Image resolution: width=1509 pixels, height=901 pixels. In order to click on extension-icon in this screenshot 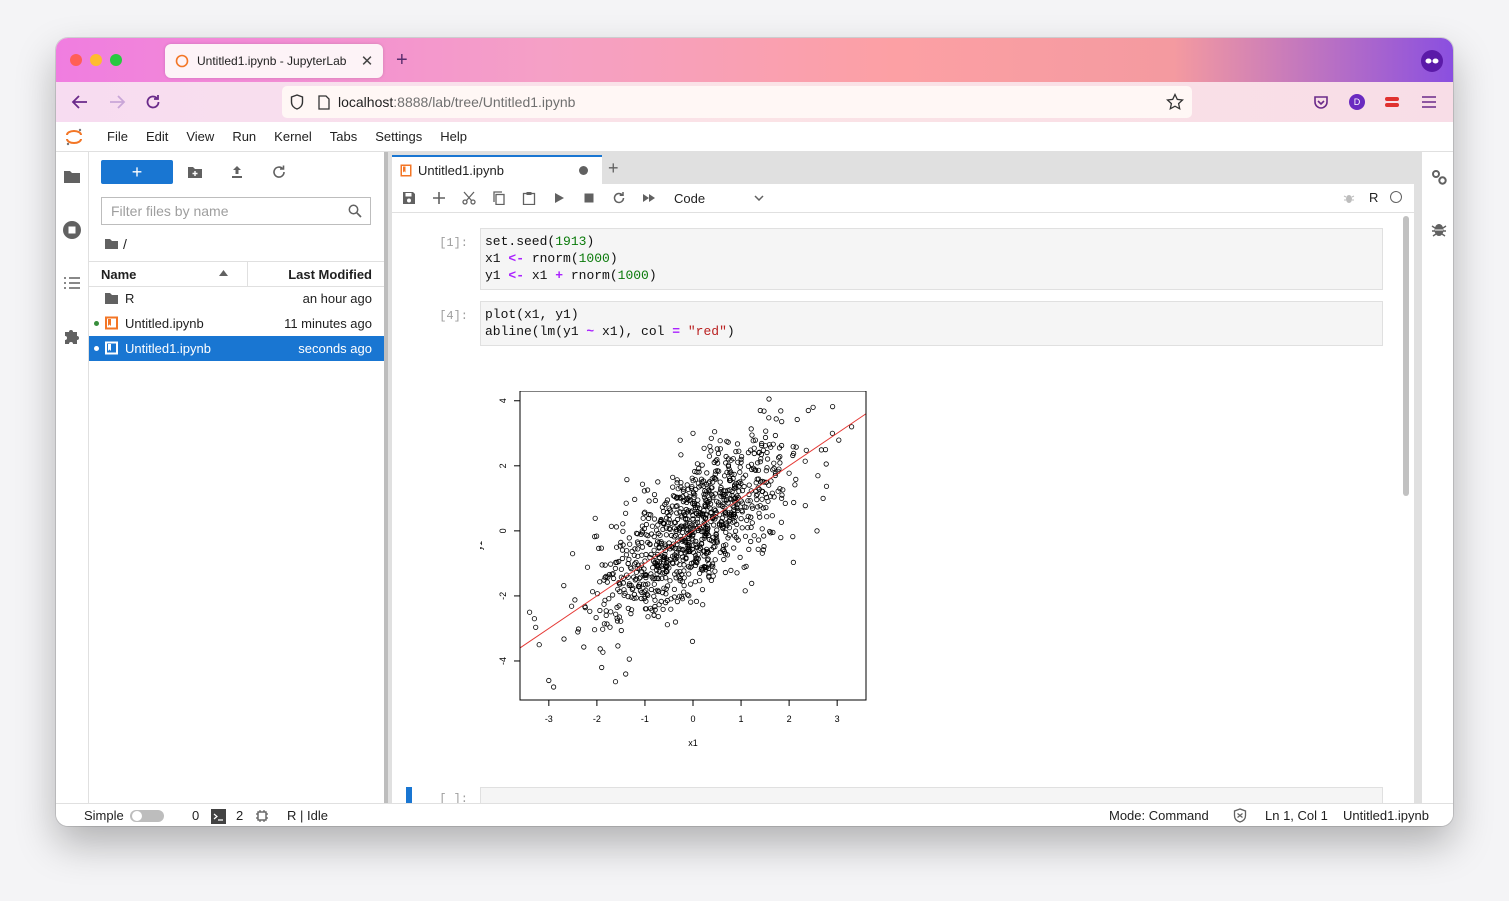, I will do `click(1392, 102)`.